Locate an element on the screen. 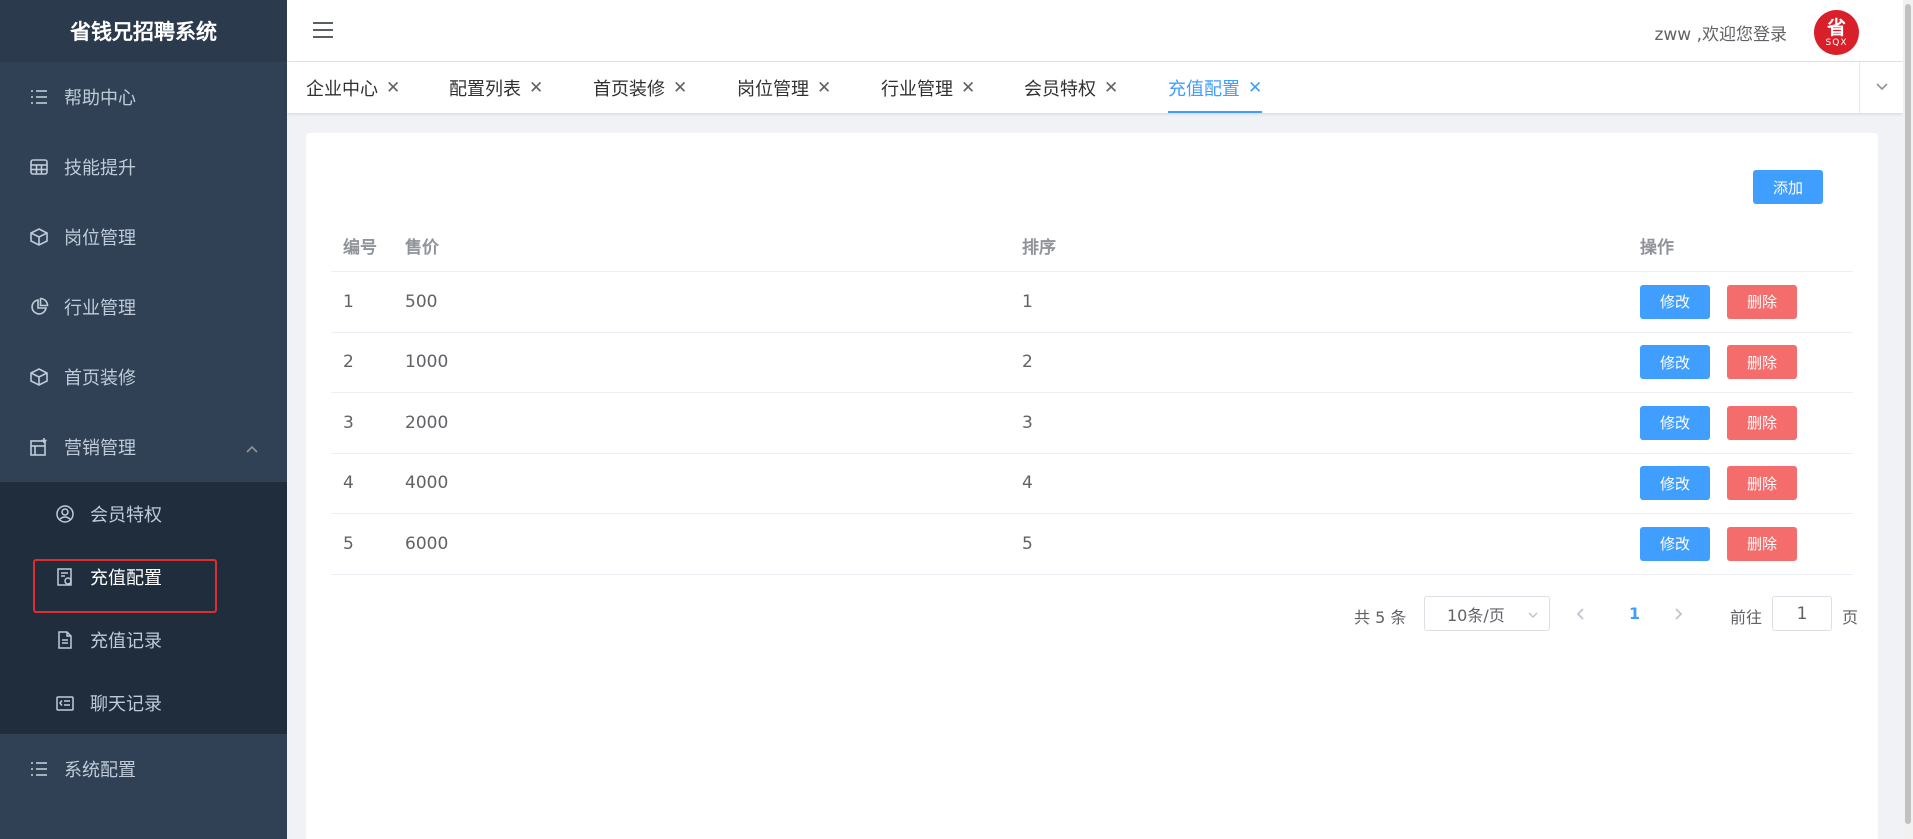  sidebar-item-homepage-decoration: 首页装修 is located at coordinates (143, 377).